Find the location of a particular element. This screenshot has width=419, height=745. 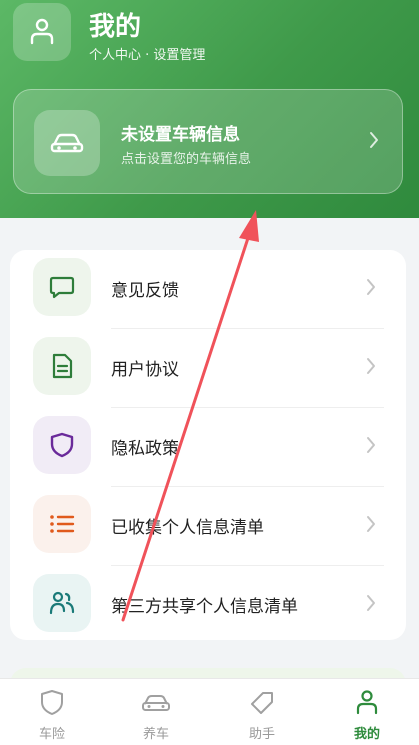

menu-item-label: 已收集个人信息清单 is located at coordinates (187, 528).